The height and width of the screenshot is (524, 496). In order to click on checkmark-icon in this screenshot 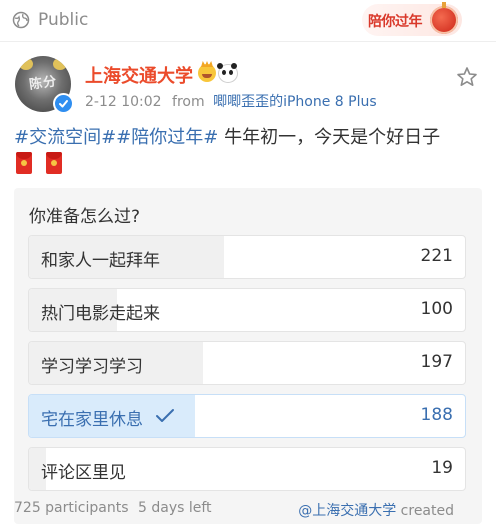, I will do `click(165, 415)`.